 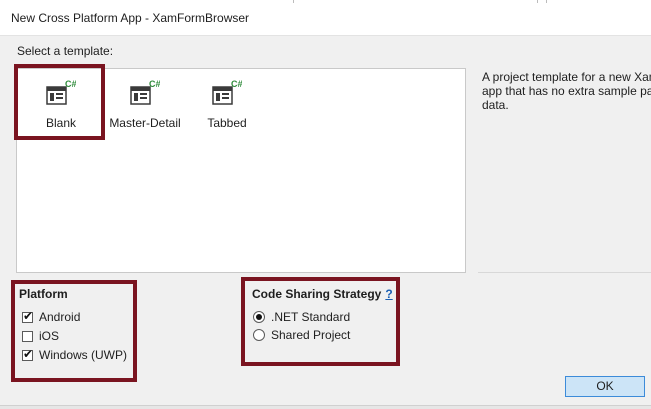 What do you see at coordinates (325, 407) in the screenshot?
I see `window-bottom-edge` at bounding box center [325, 407].